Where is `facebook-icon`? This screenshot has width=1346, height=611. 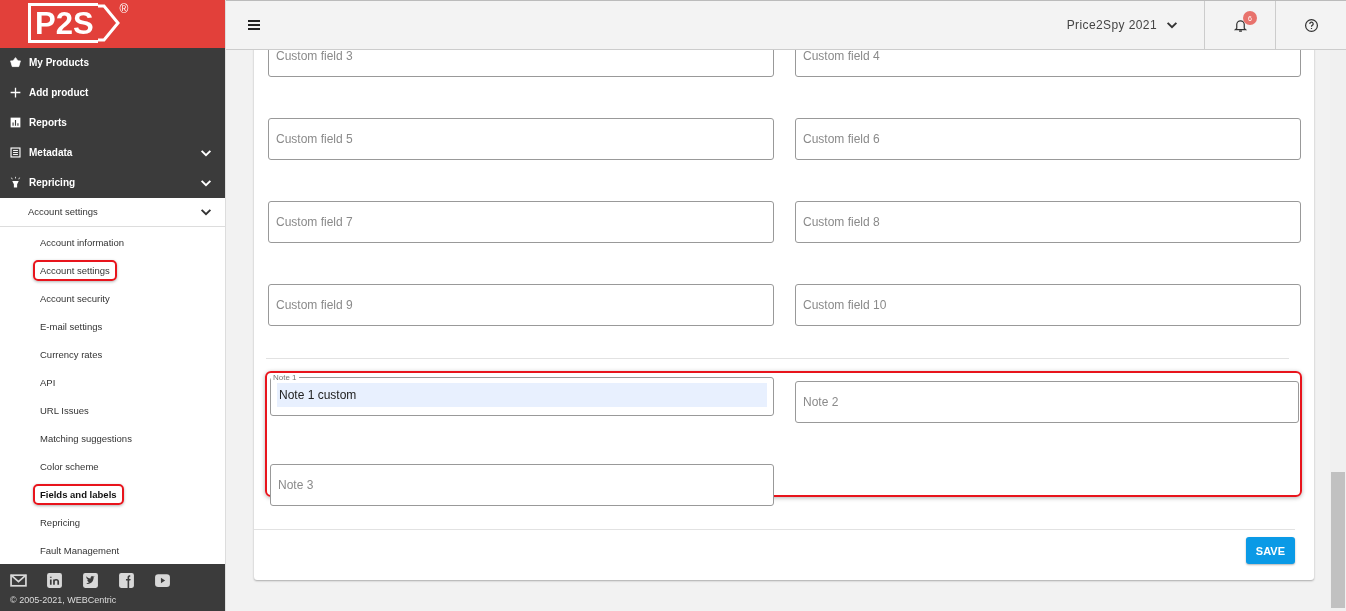
facebook-icon is located at coordinates (126, 581).